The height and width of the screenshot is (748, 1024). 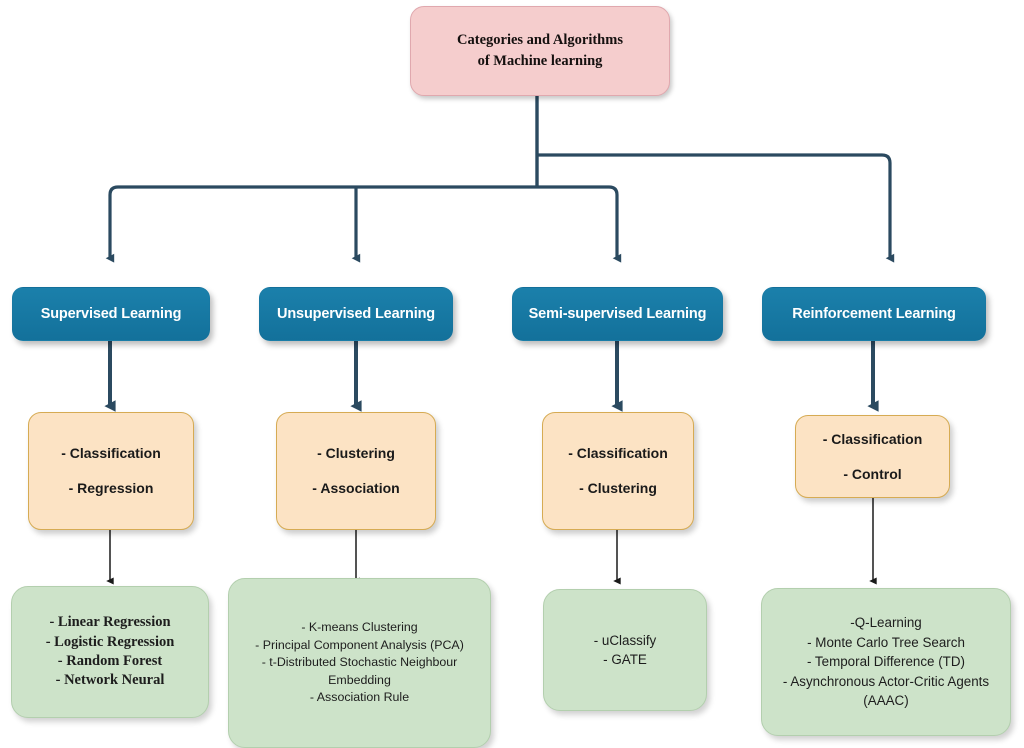 I want to click on node-category-reinforcement-learning: Reinforcement Learning, so click(x=874, y=314).